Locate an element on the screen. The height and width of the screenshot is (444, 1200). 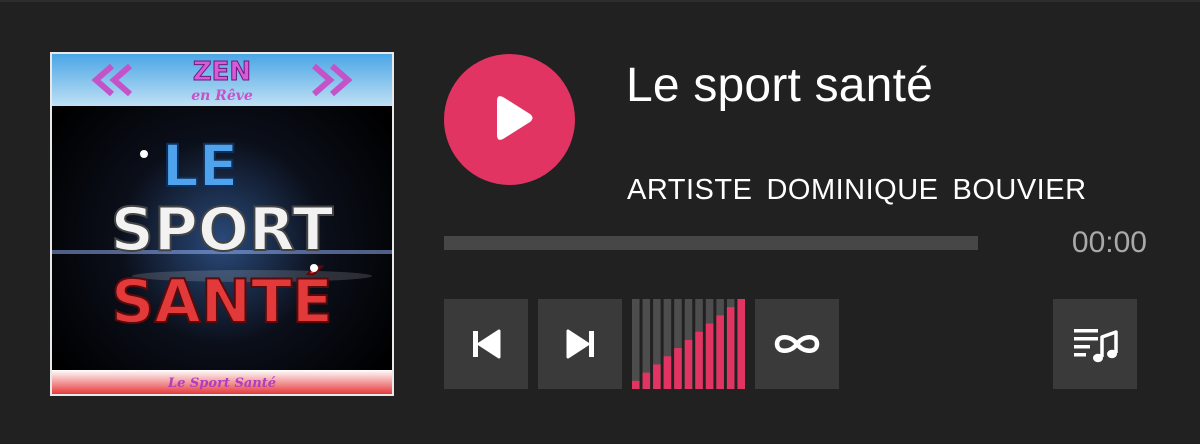
volume-bars is located at coordinates (688, 344).